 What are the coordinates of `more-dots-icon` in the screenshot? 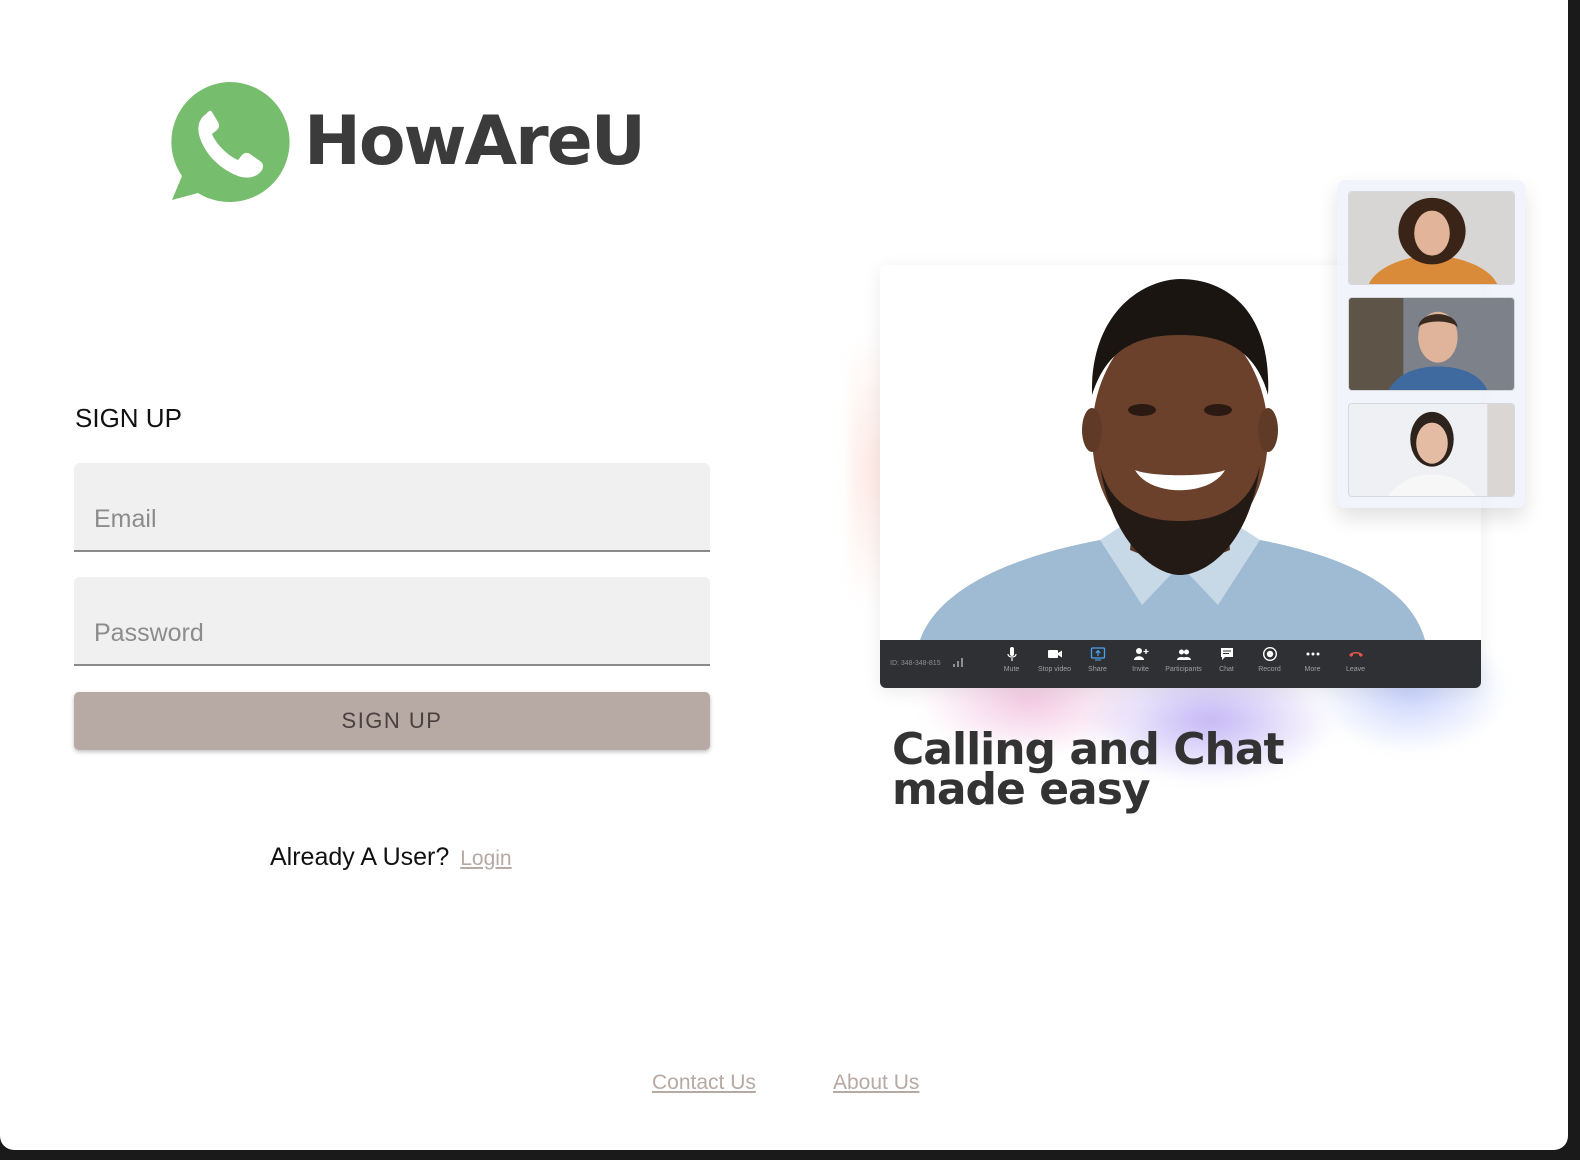 It's located at (1312, 654).